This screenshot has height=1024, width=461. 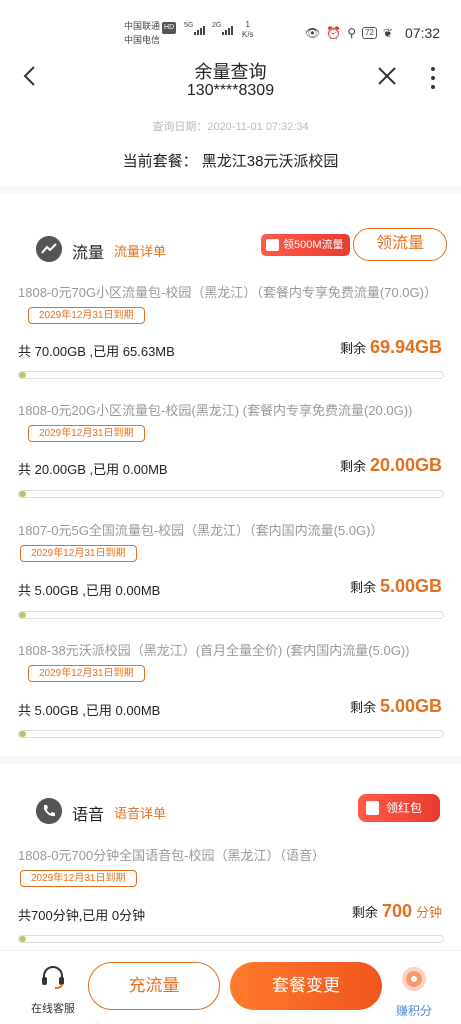 What do you see at coordinates (82, 915) in the screenshot?
I see `usage-text: 共700分钟,已用 0分钟` at bounding box center [82, 915].